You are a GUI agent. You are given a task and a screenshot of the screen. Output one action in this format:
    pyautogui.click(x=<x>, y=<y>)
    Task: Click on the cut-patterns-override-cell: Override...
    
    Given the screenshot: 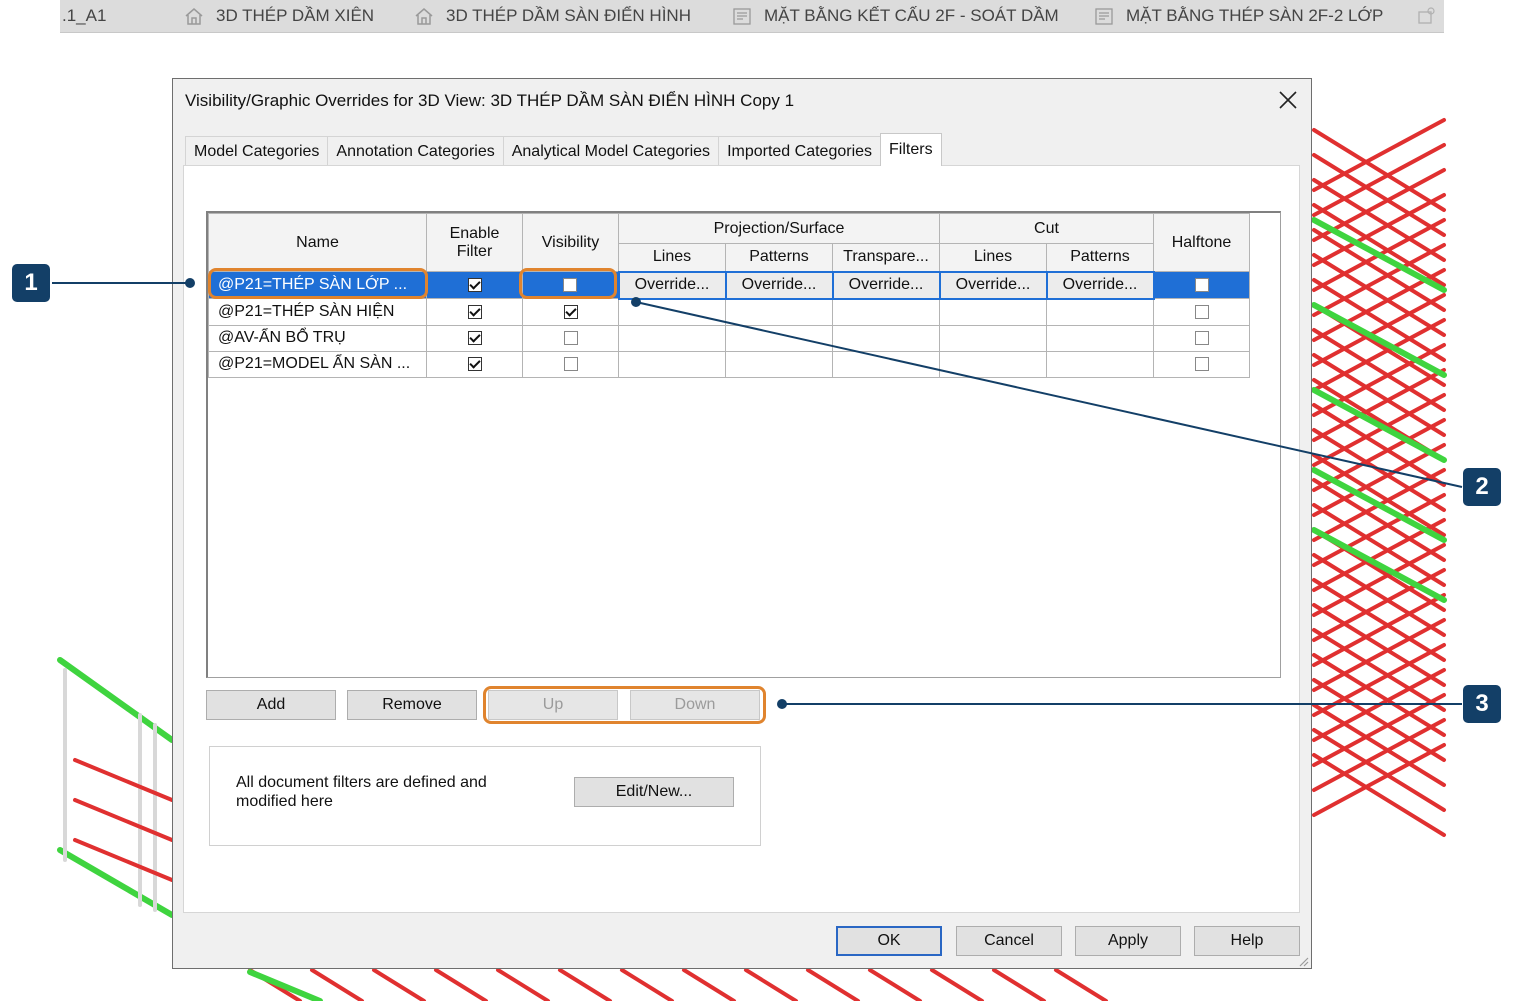 What is the action you would take?
    pyautogui.click(x=1100, y=285)
    